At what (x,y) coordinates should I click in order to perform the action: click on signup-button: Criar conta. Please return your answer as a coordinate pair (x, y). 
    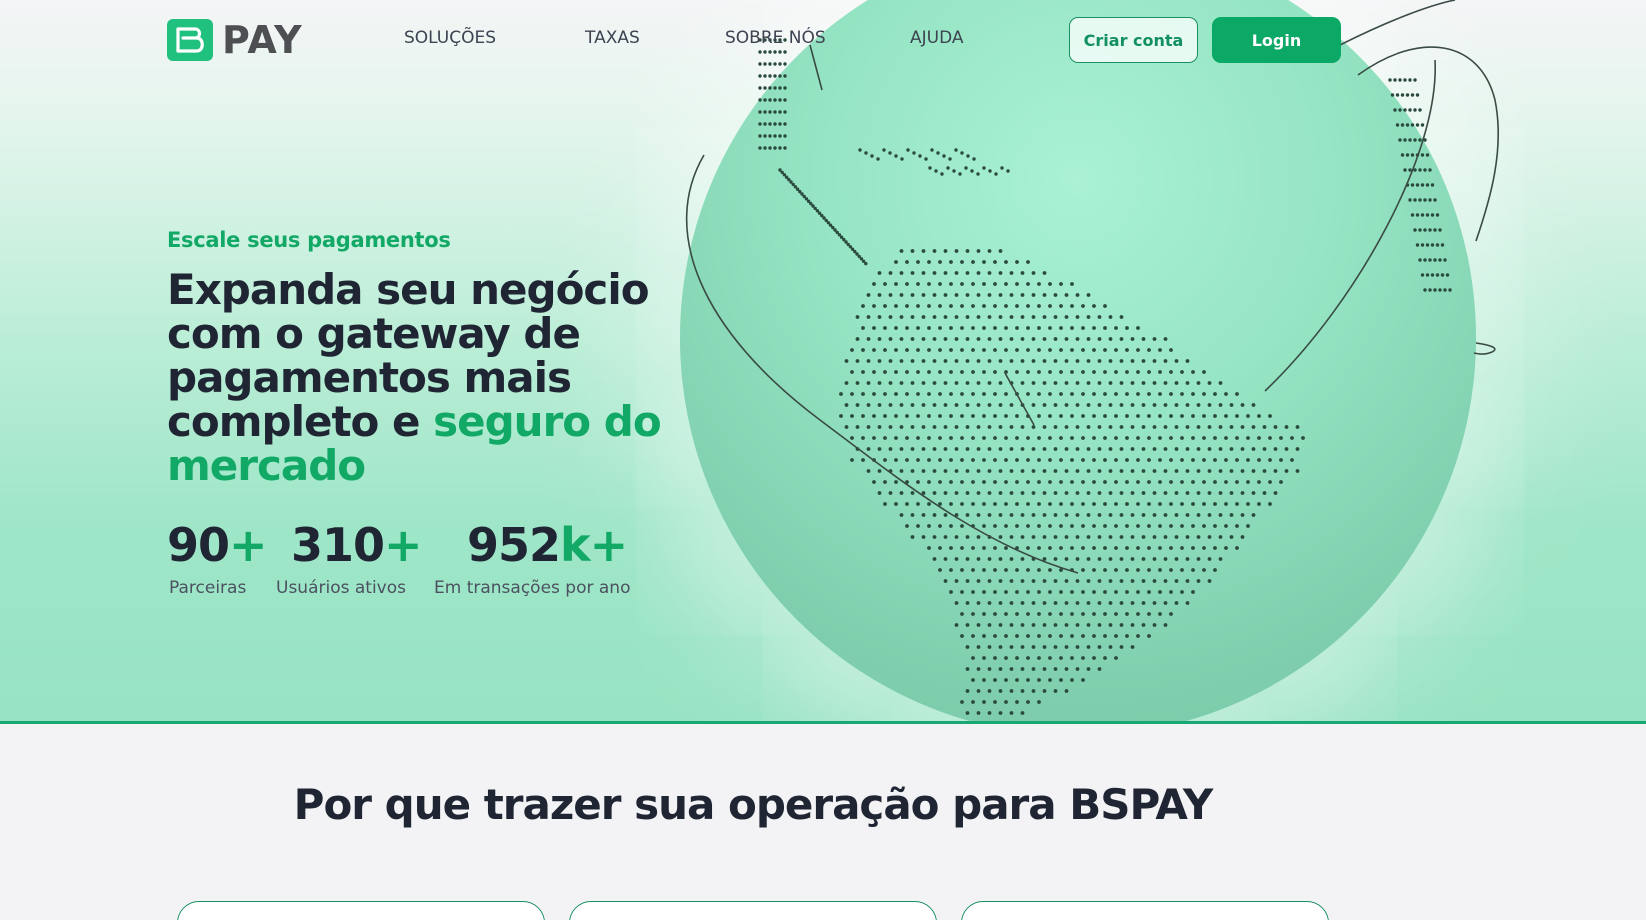
    Looking at the image, I should click on (1133, 40).